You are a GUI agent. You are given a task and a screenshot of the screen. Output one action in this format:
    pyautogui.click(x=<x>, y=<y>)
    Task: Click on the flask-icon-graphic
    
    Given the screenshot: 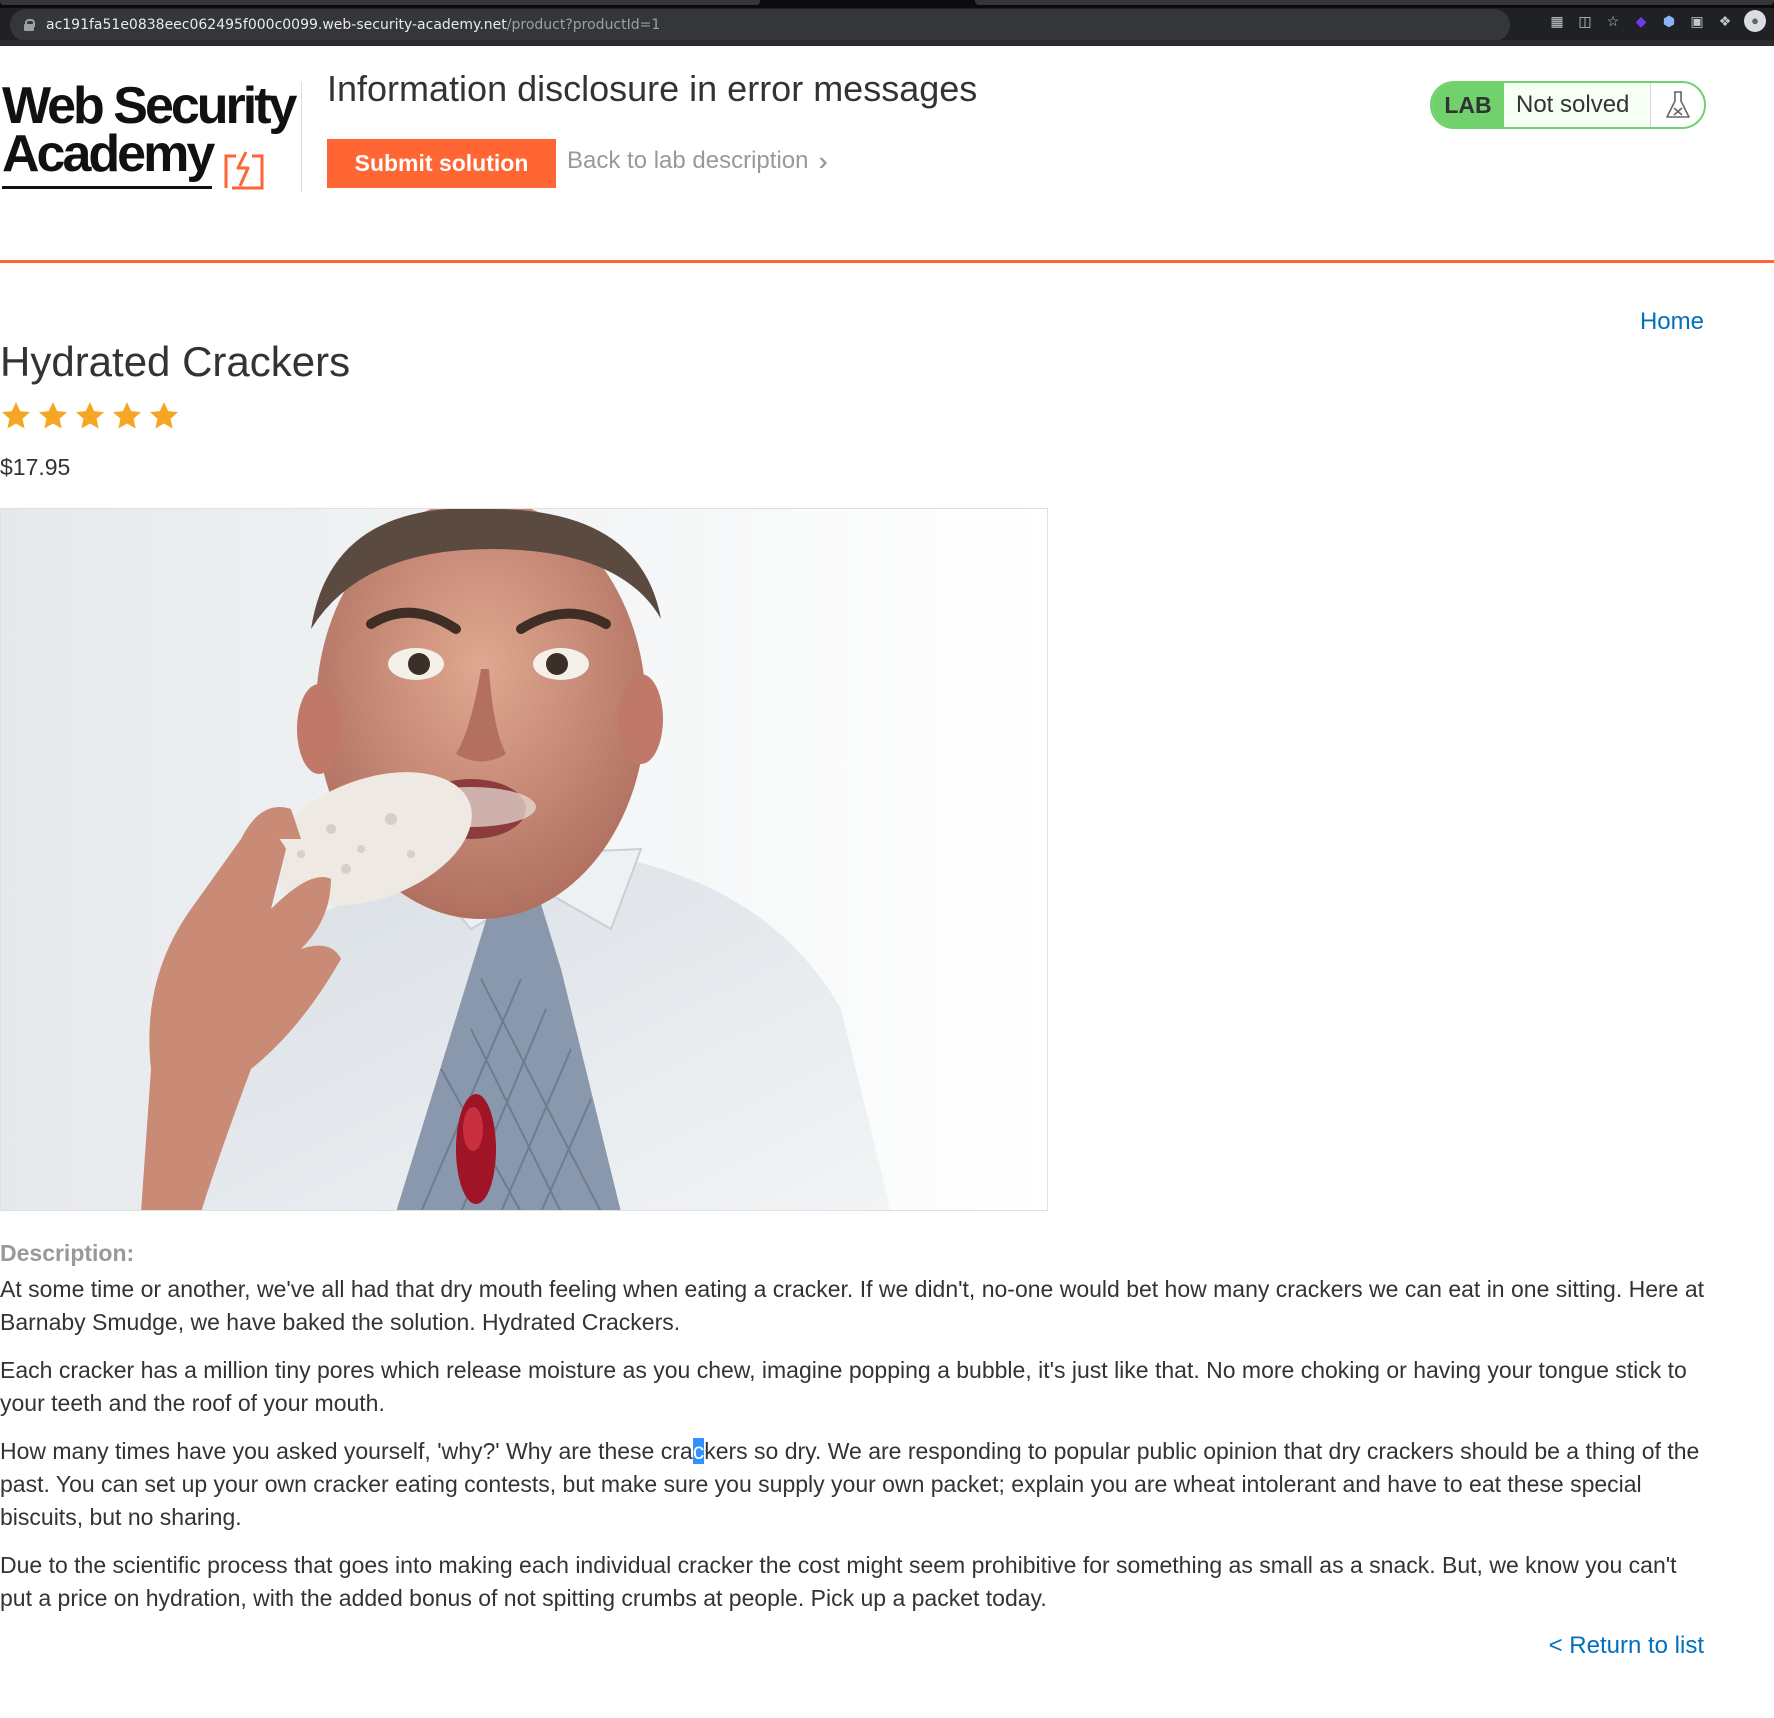 What is the action you would take?
    pyautogui.click(x=1677, y=104)
    